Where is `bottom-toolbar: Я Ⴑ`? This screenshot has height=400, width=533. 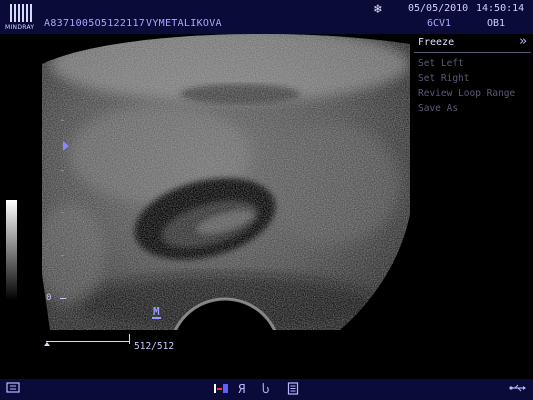
bottom-toolbar: Я Ⴑ is located at coordinates (266, 389).